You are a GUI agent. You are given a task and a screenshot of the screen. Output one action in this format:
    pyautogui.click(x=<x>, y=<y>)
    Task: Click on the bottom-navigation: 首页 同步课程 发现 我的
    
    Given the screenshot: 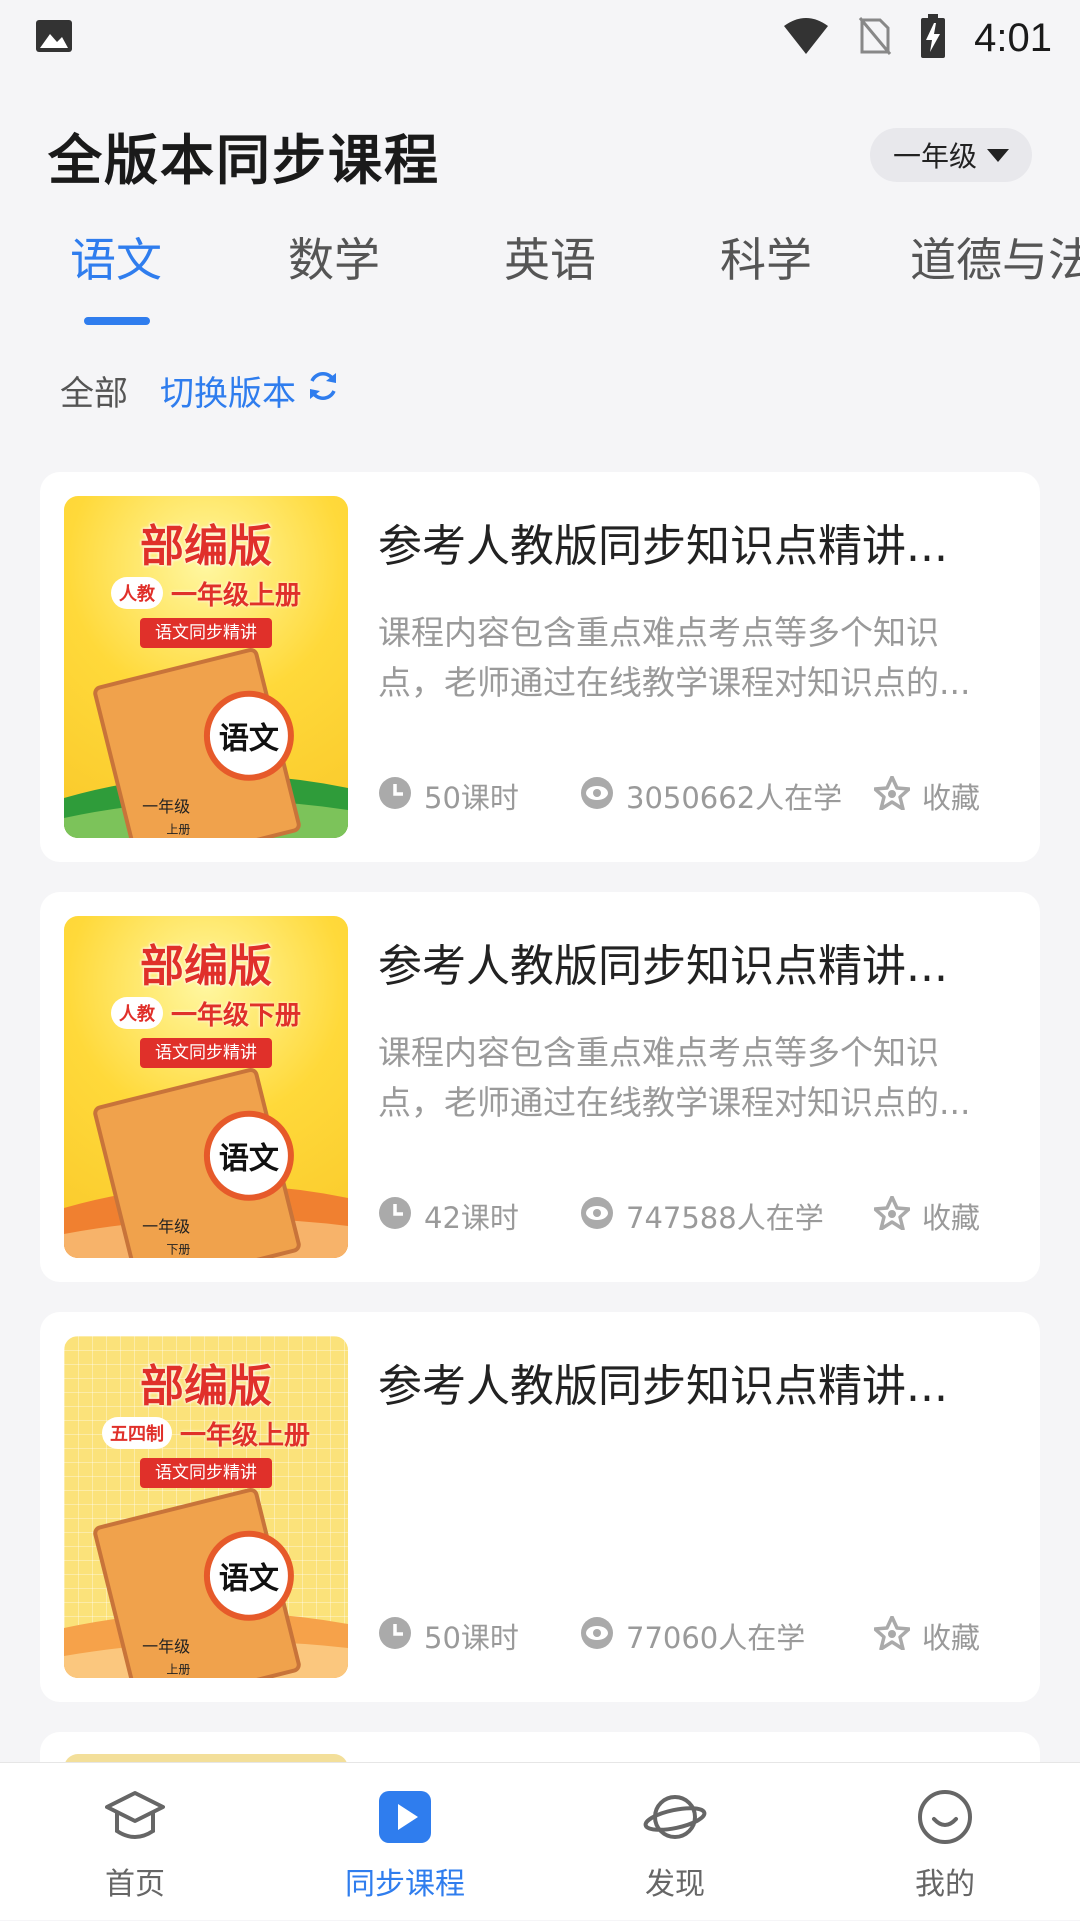 What is the action you would take?
    pyautogui.click(x=540, y=1841)
    